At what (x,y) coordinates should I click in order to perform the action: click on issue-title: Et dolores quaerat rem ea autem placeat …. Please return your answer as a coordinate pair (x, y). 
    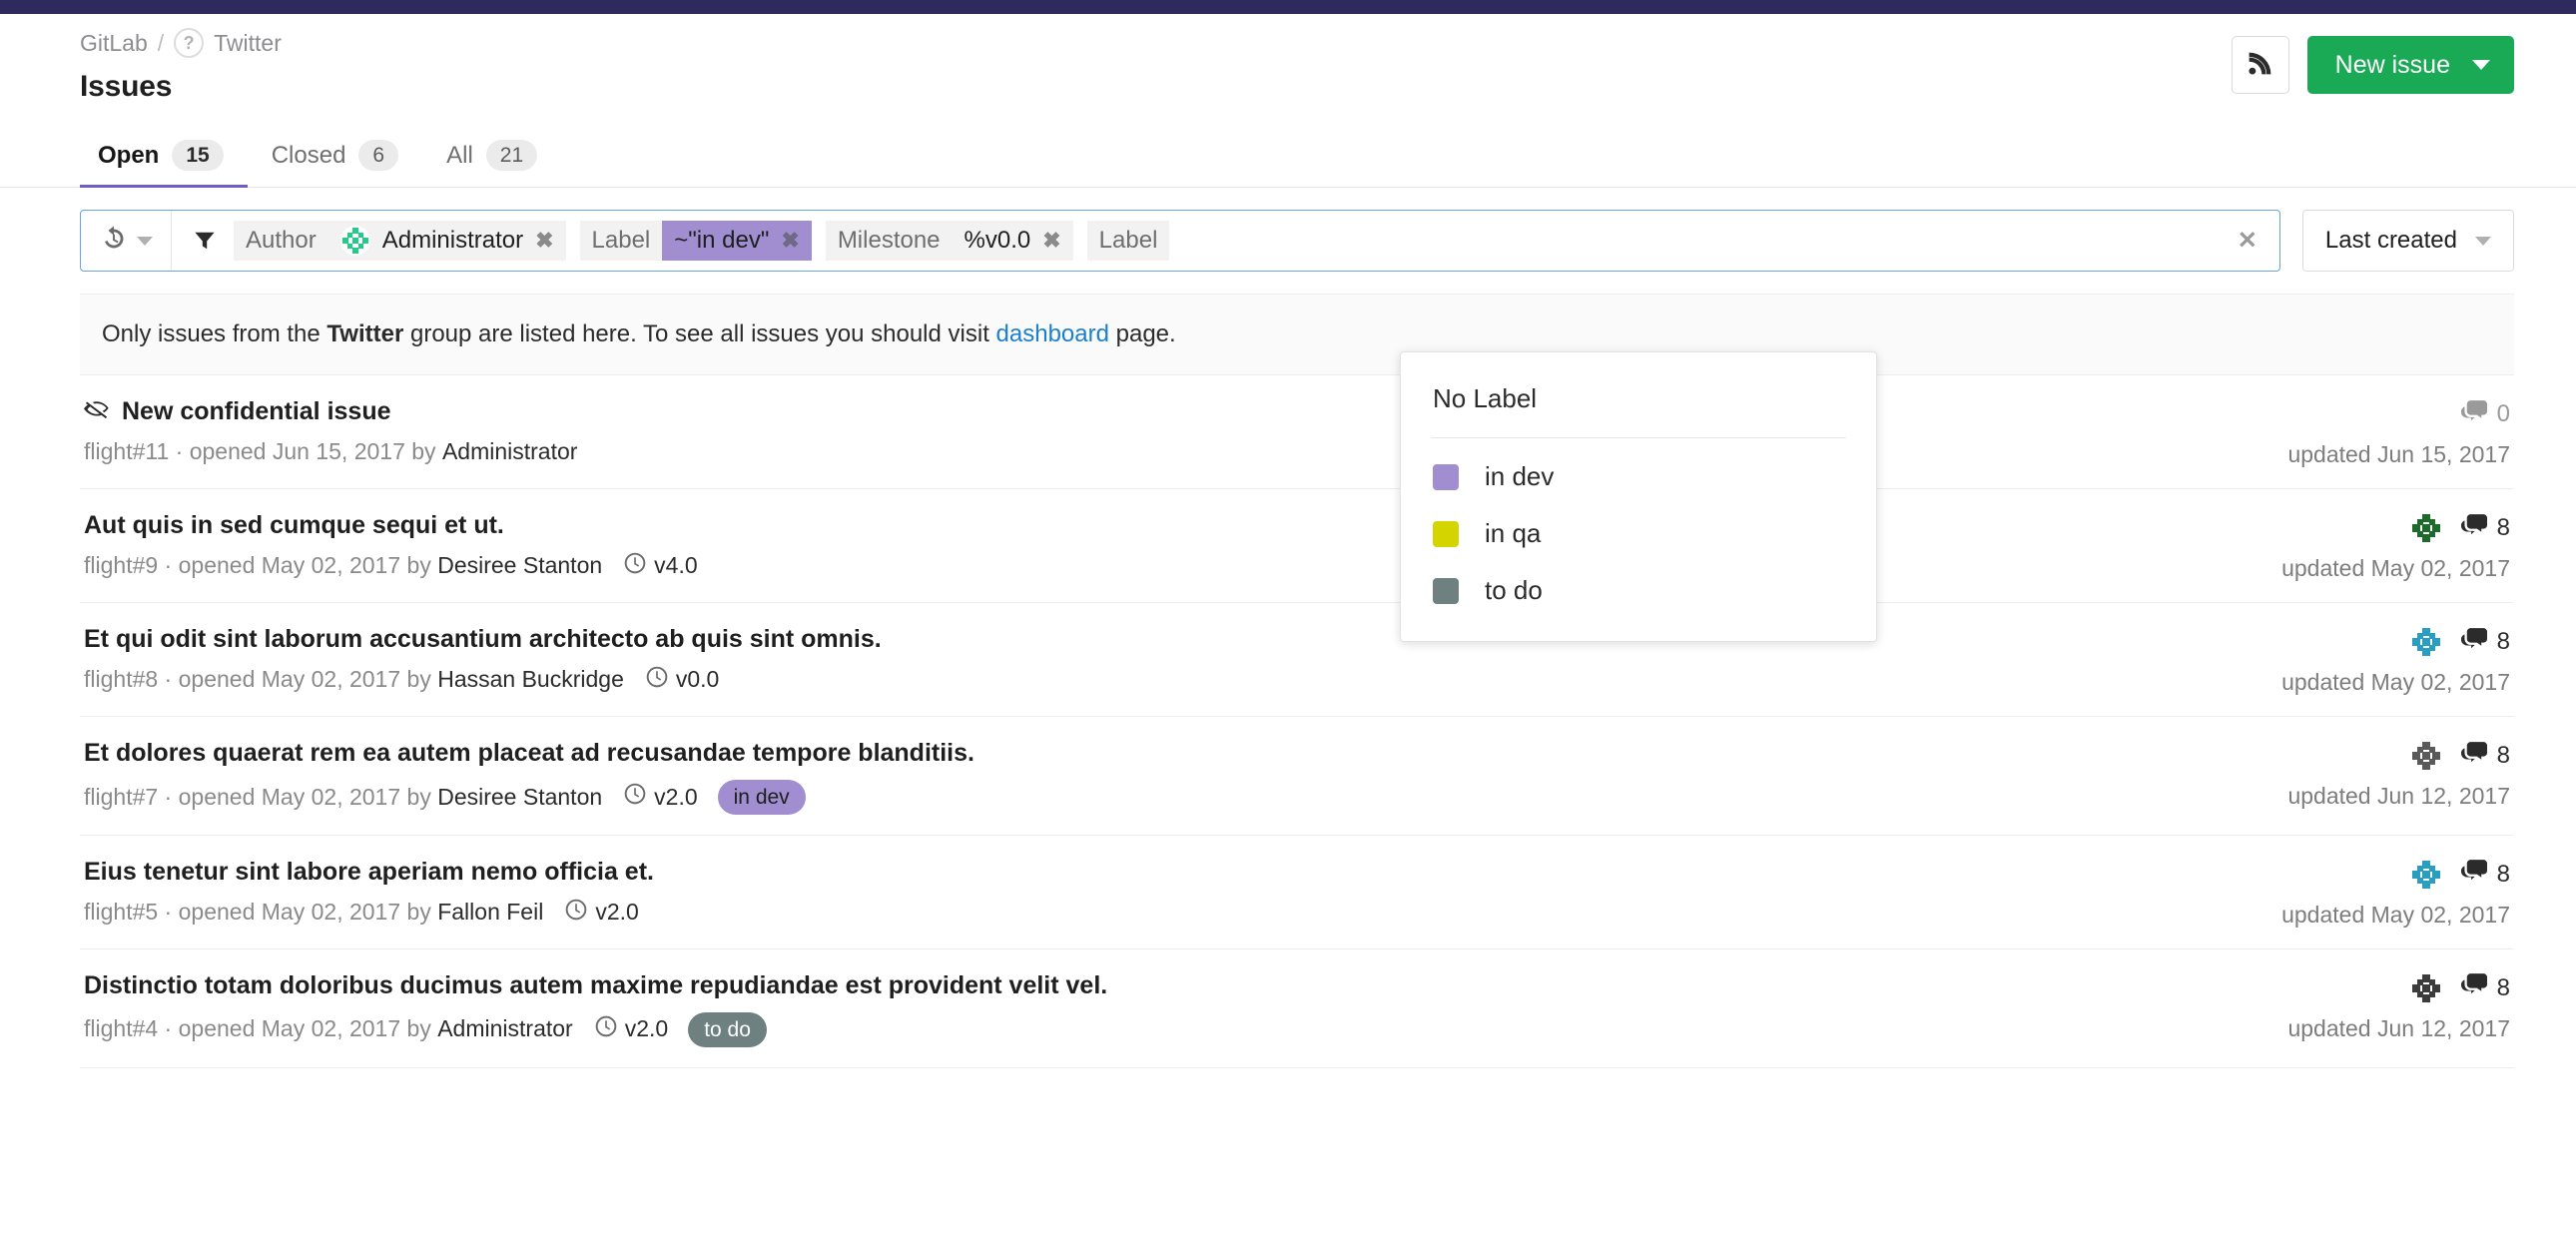
    Looking at the image, I should click on (529, 753).